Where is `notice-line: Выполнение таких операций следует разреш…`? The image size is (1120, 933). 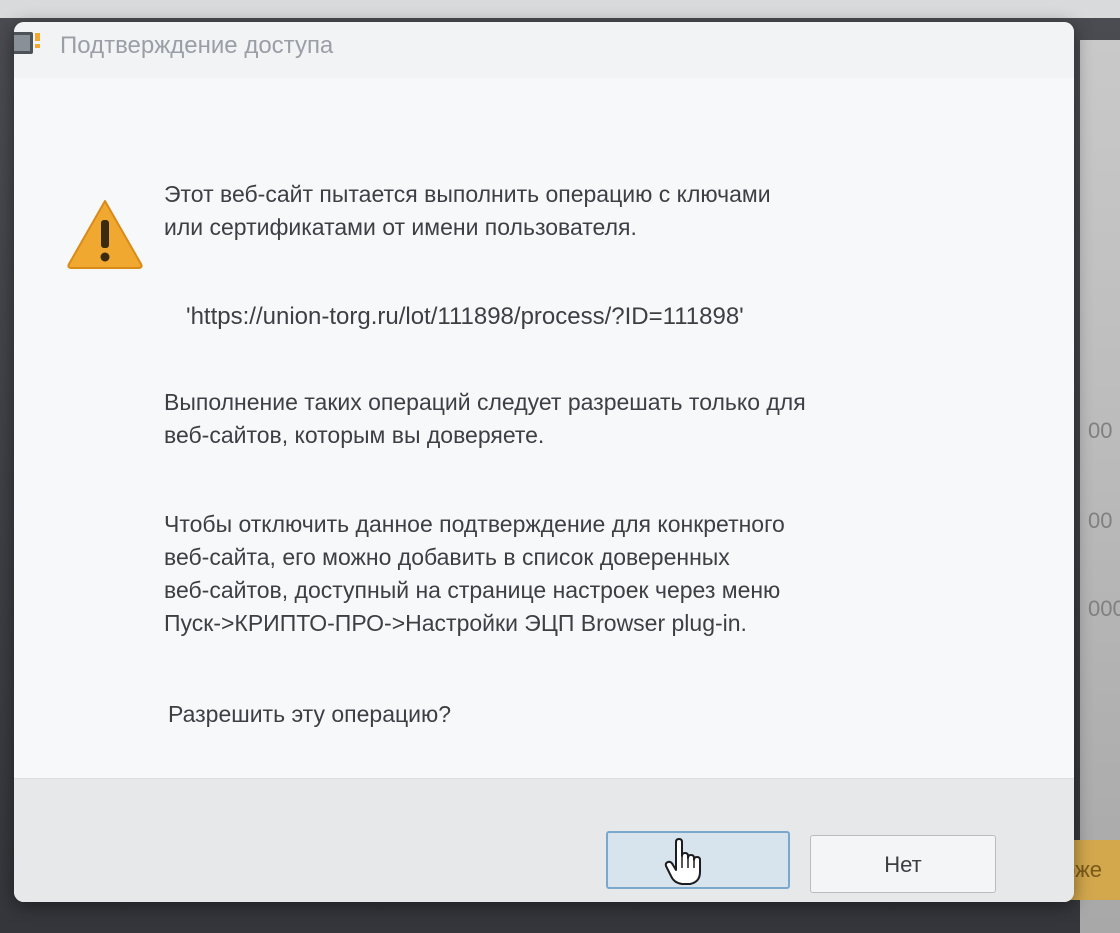 notice-line: Выполнение таких операций следует разреш… is located at coordinates (485, 402).